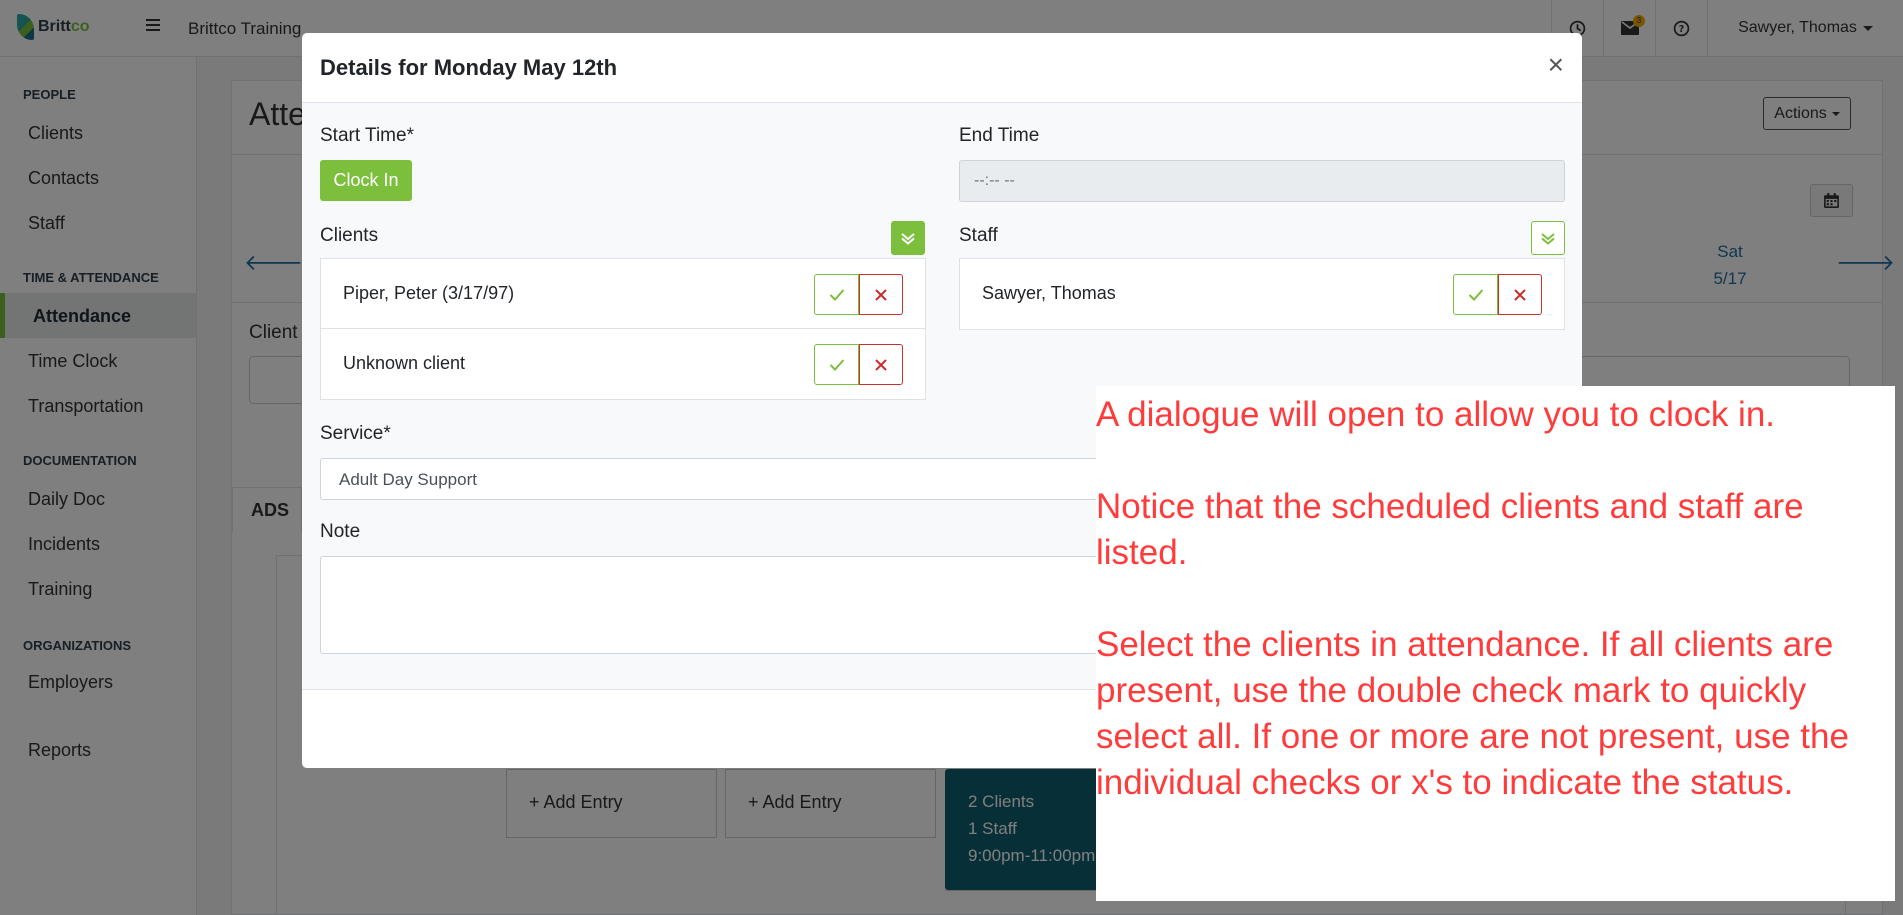 The height and width of the screenshot is (915, 1903). I want to click on staff-list: Sawyer, Thomas, so click(1262, 294).